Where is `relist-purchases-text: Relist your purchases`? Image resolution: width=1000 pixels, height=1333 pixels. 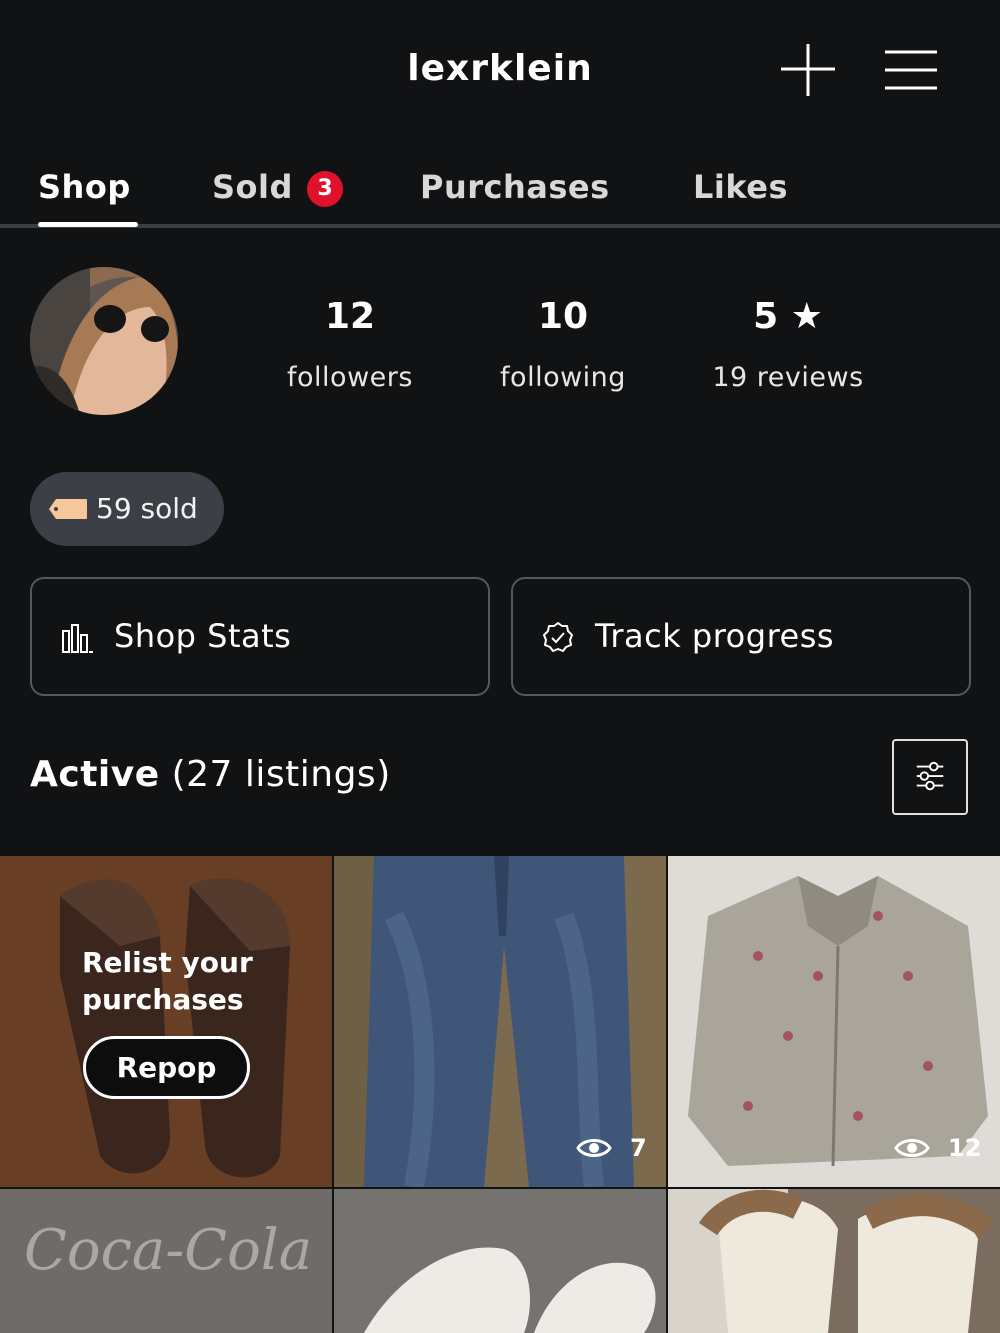
relist-purchases-text: Relist your purchases is located at coordinates (167, 981).